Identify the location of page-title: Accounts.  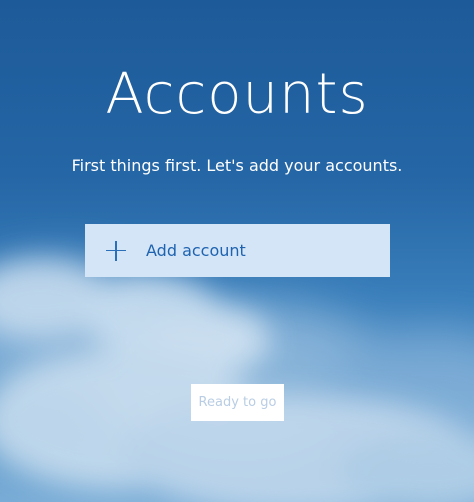
(237, 94).